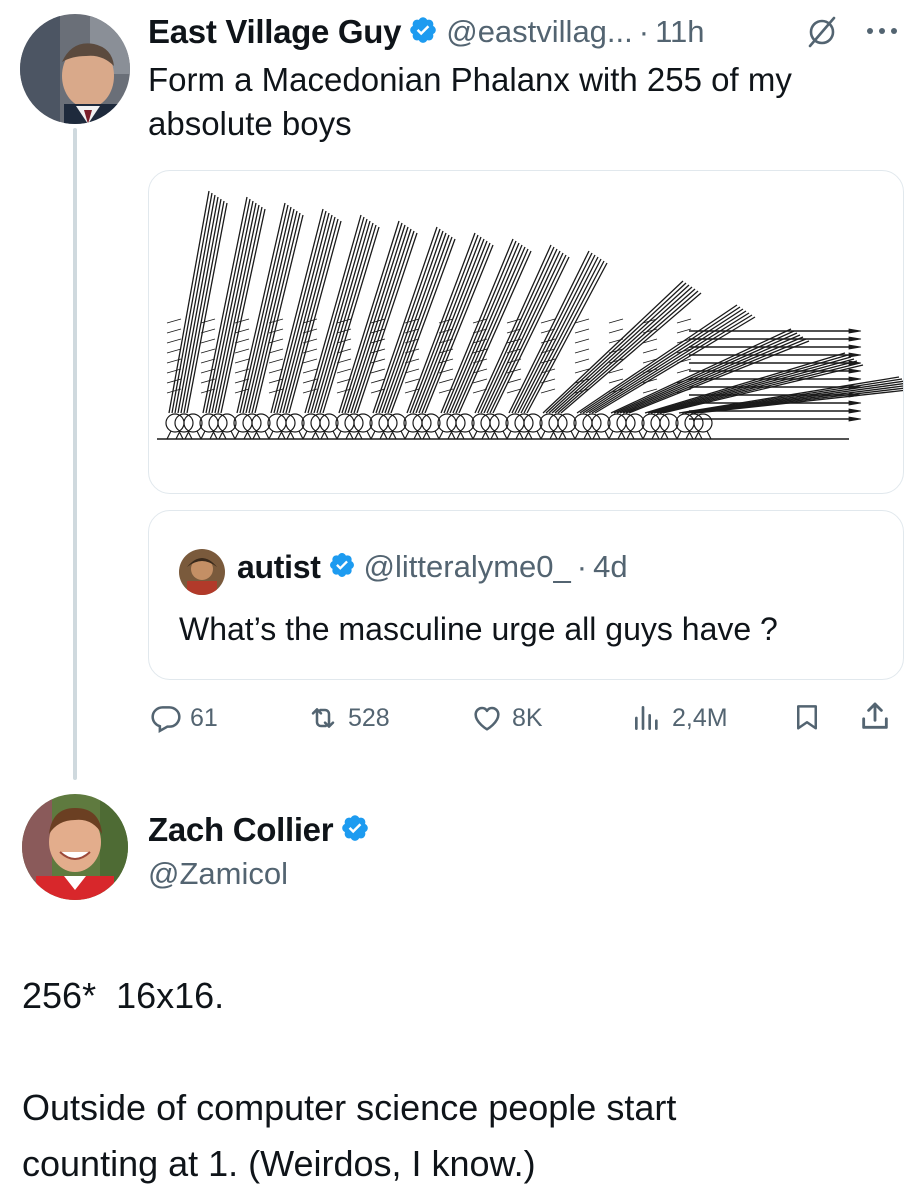 The width and height of the screenshot is (924, 1200). Describe the element at coordinates (506, 718) in the screenshot. I see `like-button: 8K` at that location.